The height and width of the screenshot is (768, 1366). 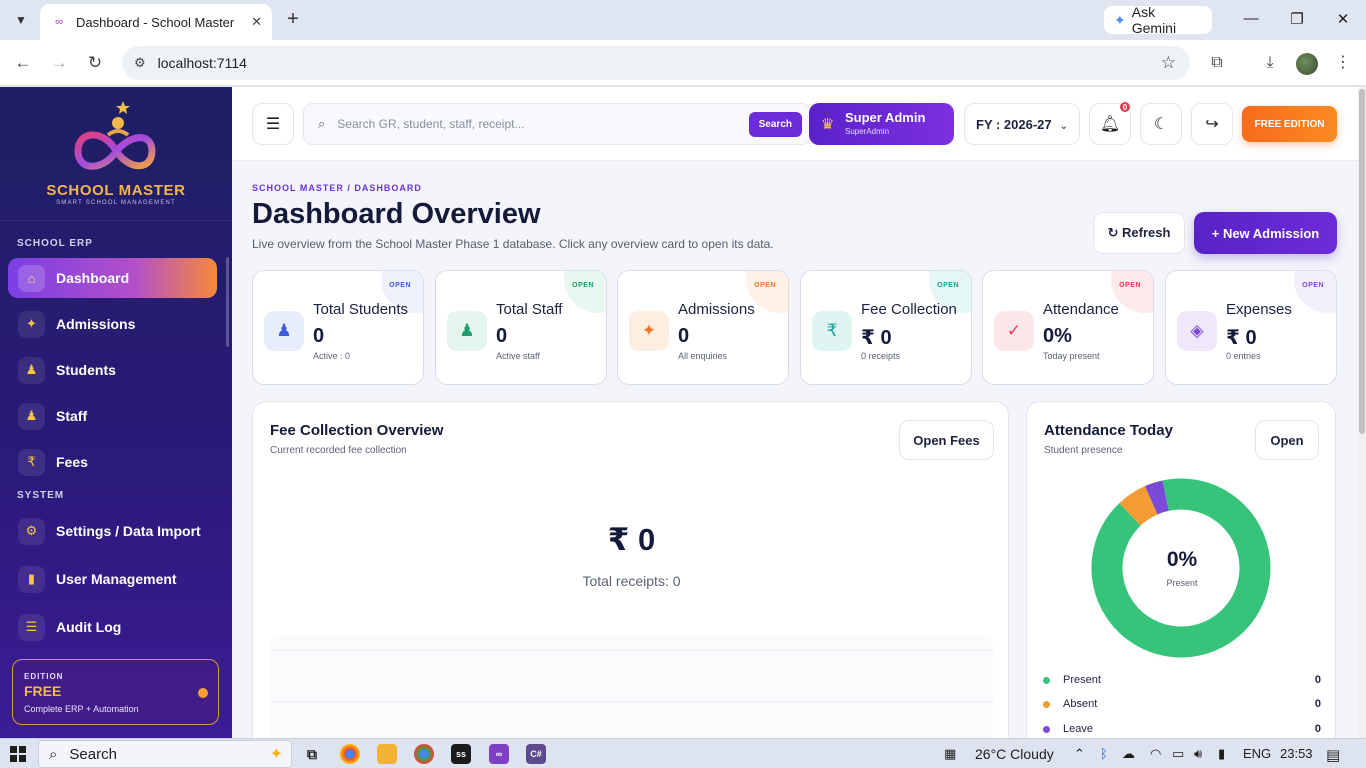 I want to click on file-explorer-icon, so click(x=387, y=754).